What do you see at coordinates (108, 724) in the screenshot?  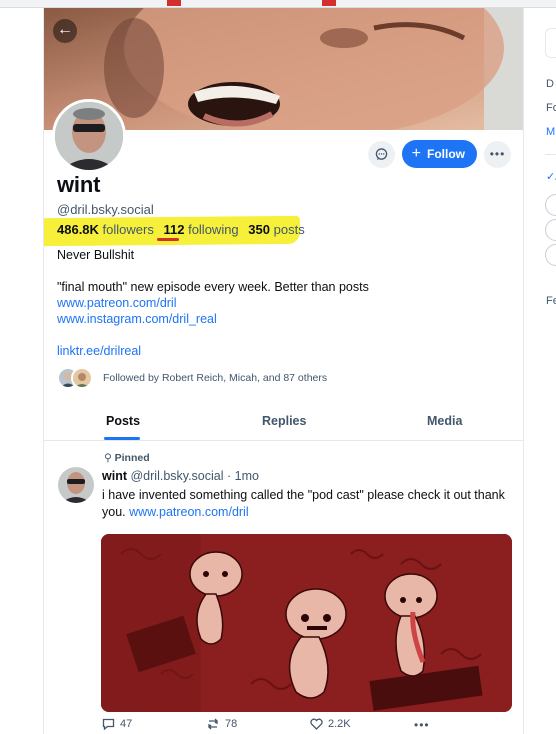 I see `reply-icon` at bounding box center [108, 724].